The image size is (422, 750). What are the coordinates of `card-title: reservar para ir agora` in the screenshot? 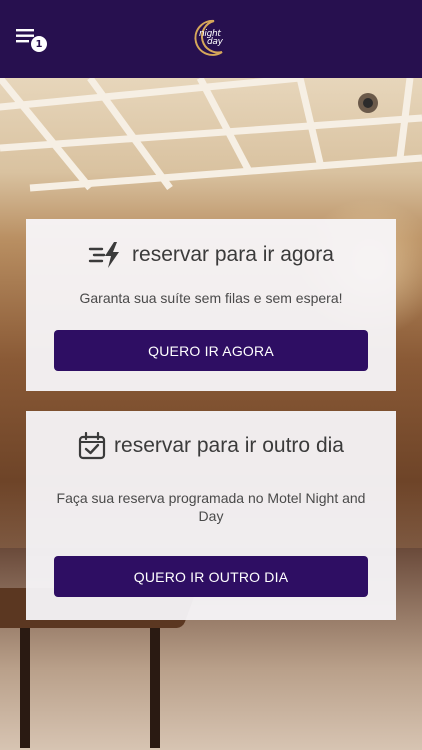 It's located at (233, 254).